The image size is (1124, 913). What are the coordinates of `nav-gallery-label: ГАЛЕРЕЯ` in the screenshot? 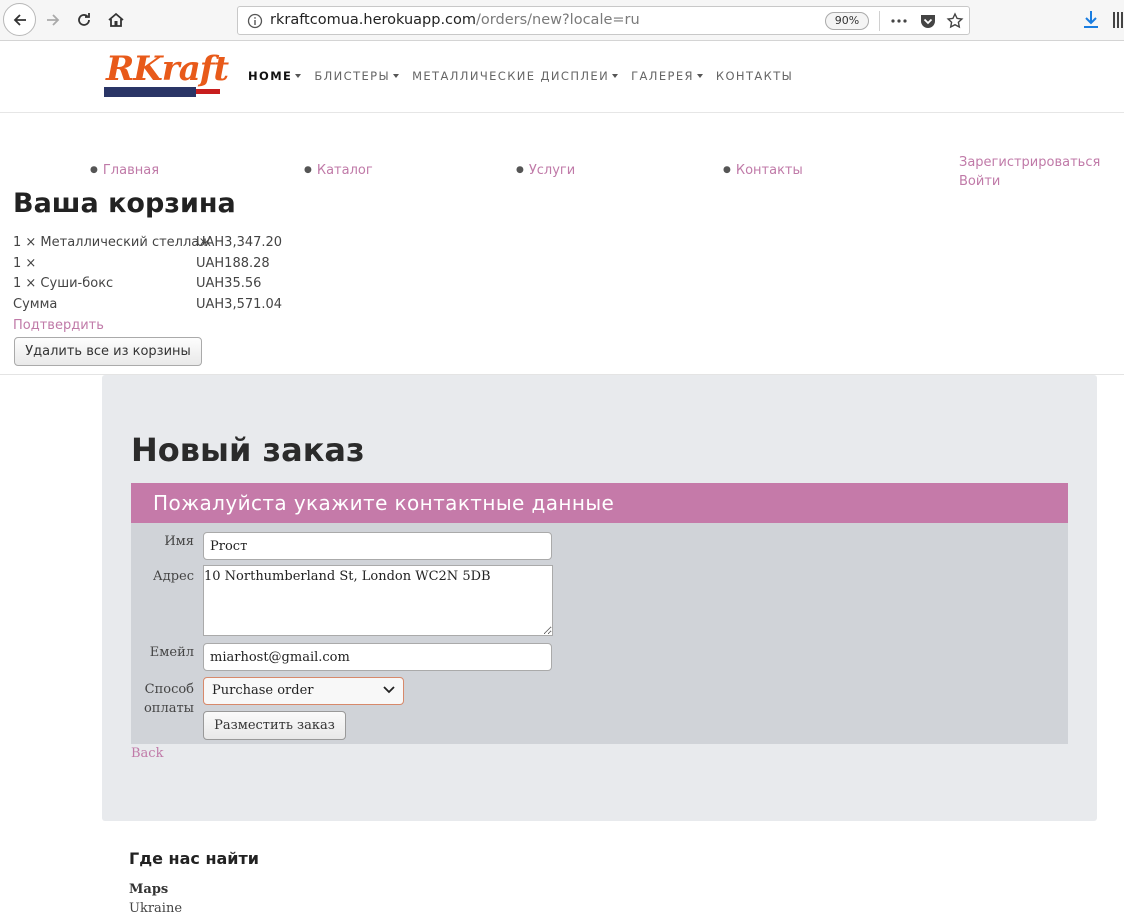 It's located at (662, 76).